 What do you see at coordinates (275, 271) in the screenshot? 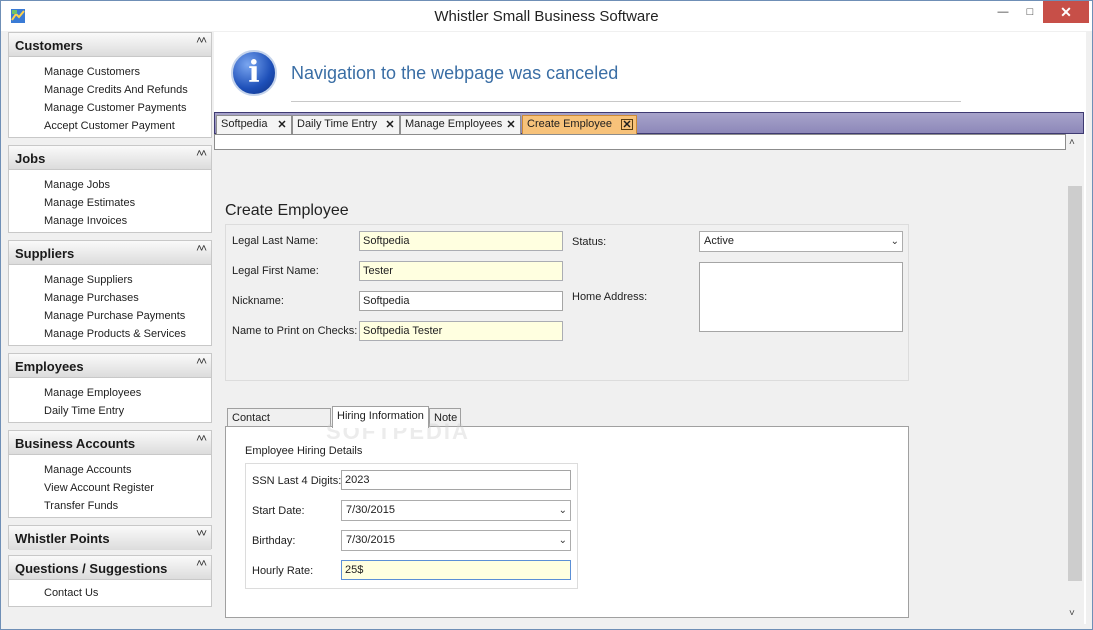
I see `legal-first-name-label: Legal First Name:` at bounding box center [275, 271].